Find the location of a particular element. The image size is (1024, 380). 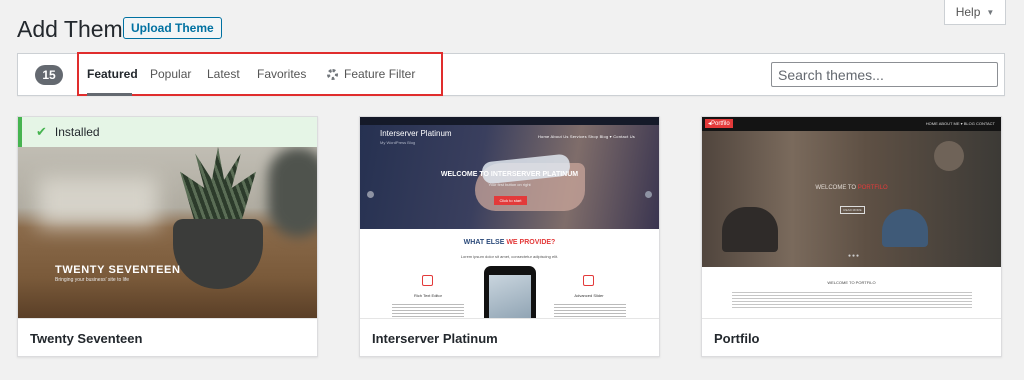

upload-theme-button: Upload Theme is located at coordinates (172, 28).